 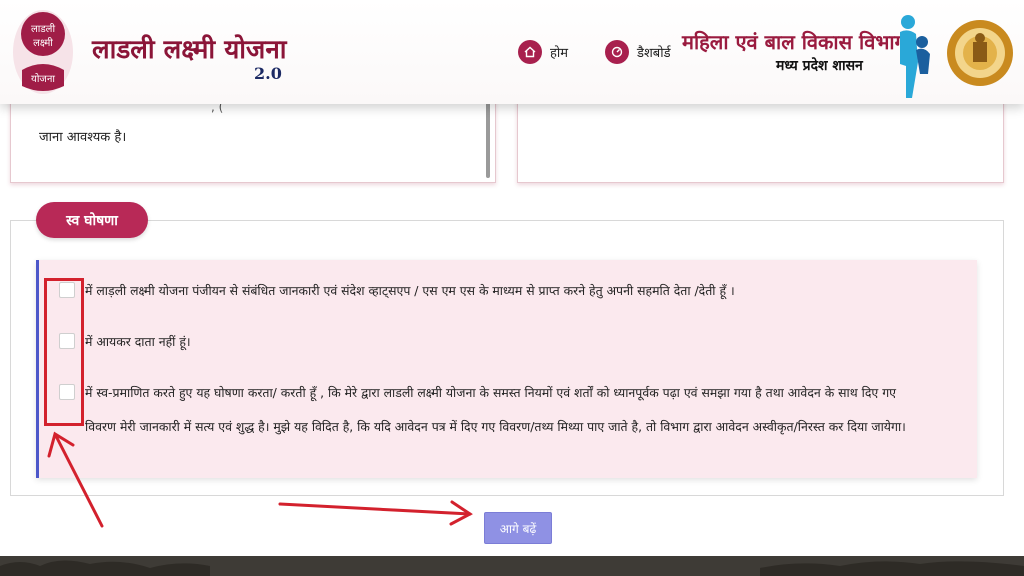 I want to click on app-version: 2.0, so click(x=268, y=73).